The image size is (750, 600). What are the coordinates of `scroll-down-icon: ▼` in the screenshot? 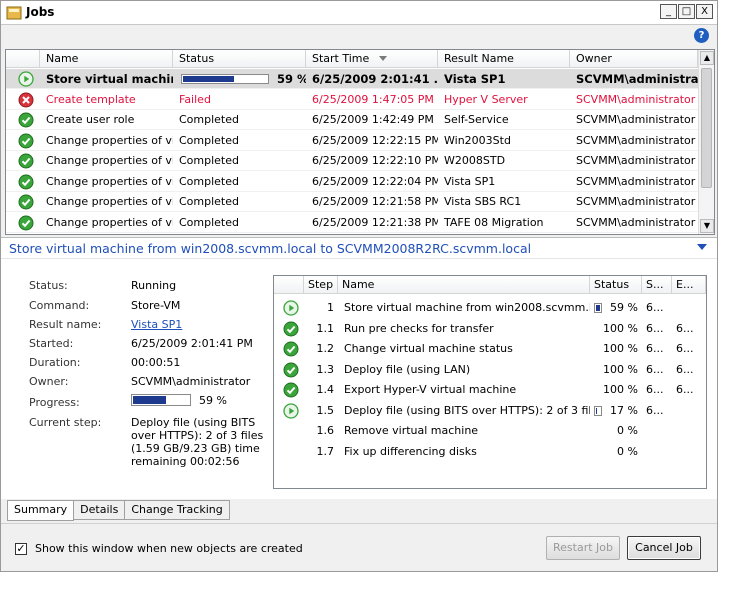 It's located at (707, 226).